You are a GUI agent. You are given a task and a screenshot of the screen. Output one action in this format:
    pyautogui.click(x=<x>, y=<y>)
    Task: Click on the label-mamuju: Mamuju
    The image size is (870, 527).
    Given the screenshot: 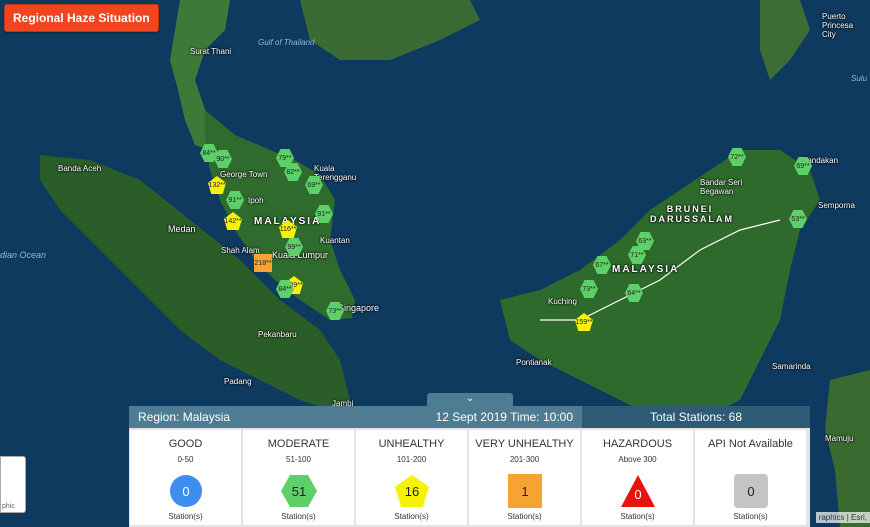 What is the action you would take?
    pyautogui.click(x=839, y=438)
    